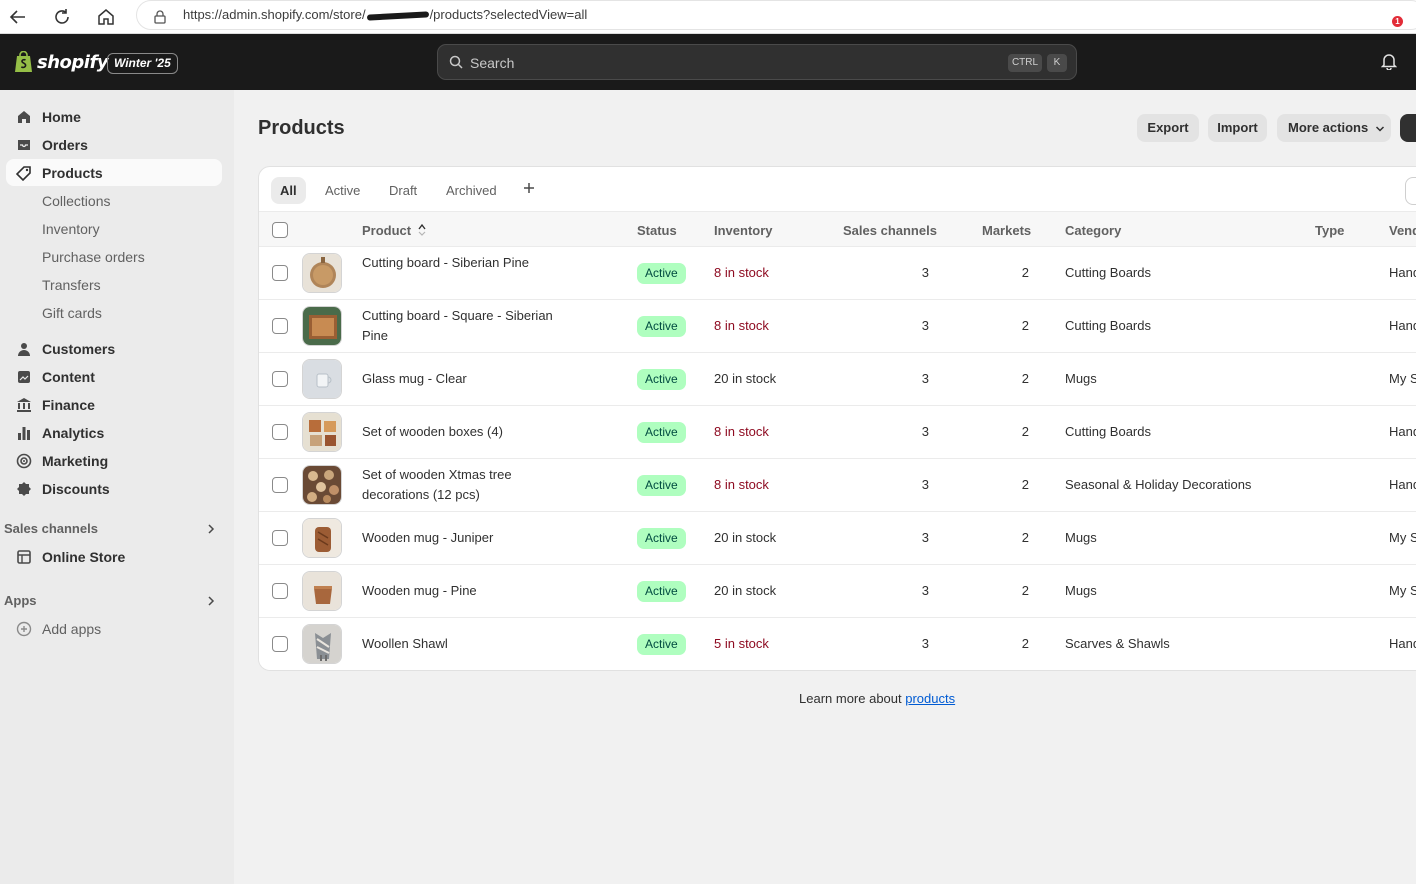  Describe the element at coordinates (342, 190) in the screenshot. I see `tab-active: Active` at that location.